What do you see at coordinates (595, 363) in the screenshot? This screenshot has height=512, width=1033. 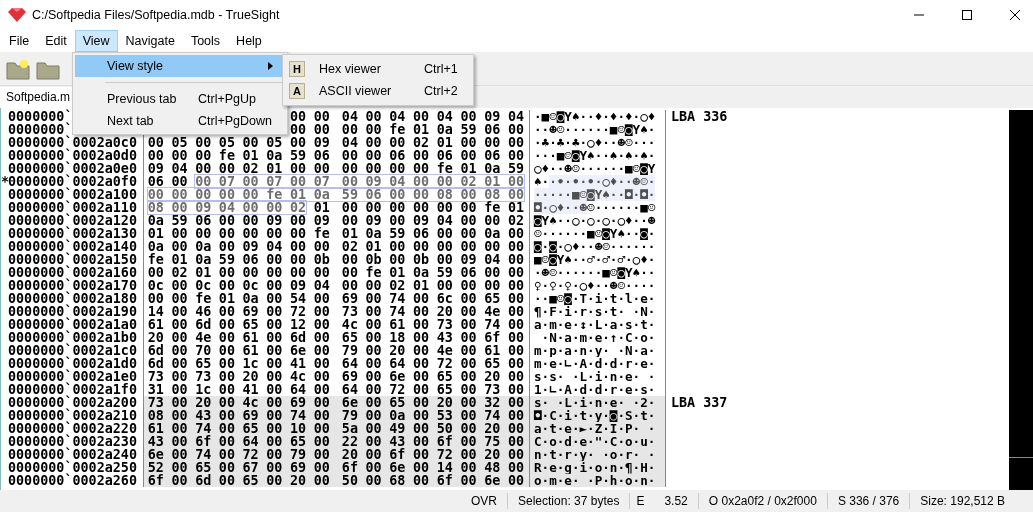 I see `ascii-text: m·e·∟·A·d·d·r·e·` at bounding box center [595, 363].